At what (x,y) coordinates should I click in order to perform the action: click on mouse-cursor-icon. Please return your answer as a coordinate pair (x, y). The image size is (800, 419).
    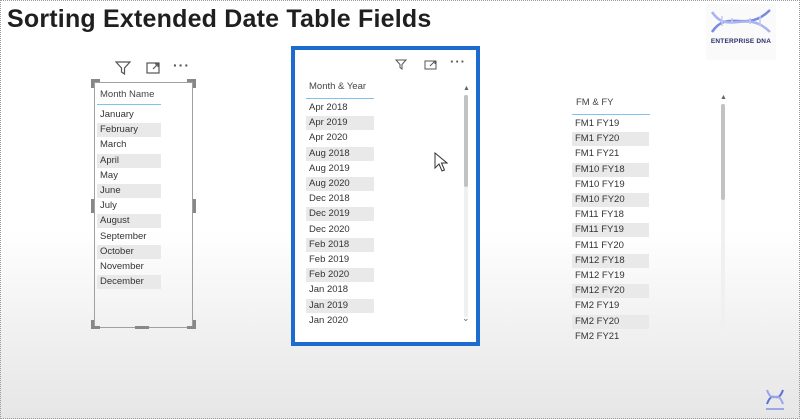
    Looking at the image, I should click on (441, 162).